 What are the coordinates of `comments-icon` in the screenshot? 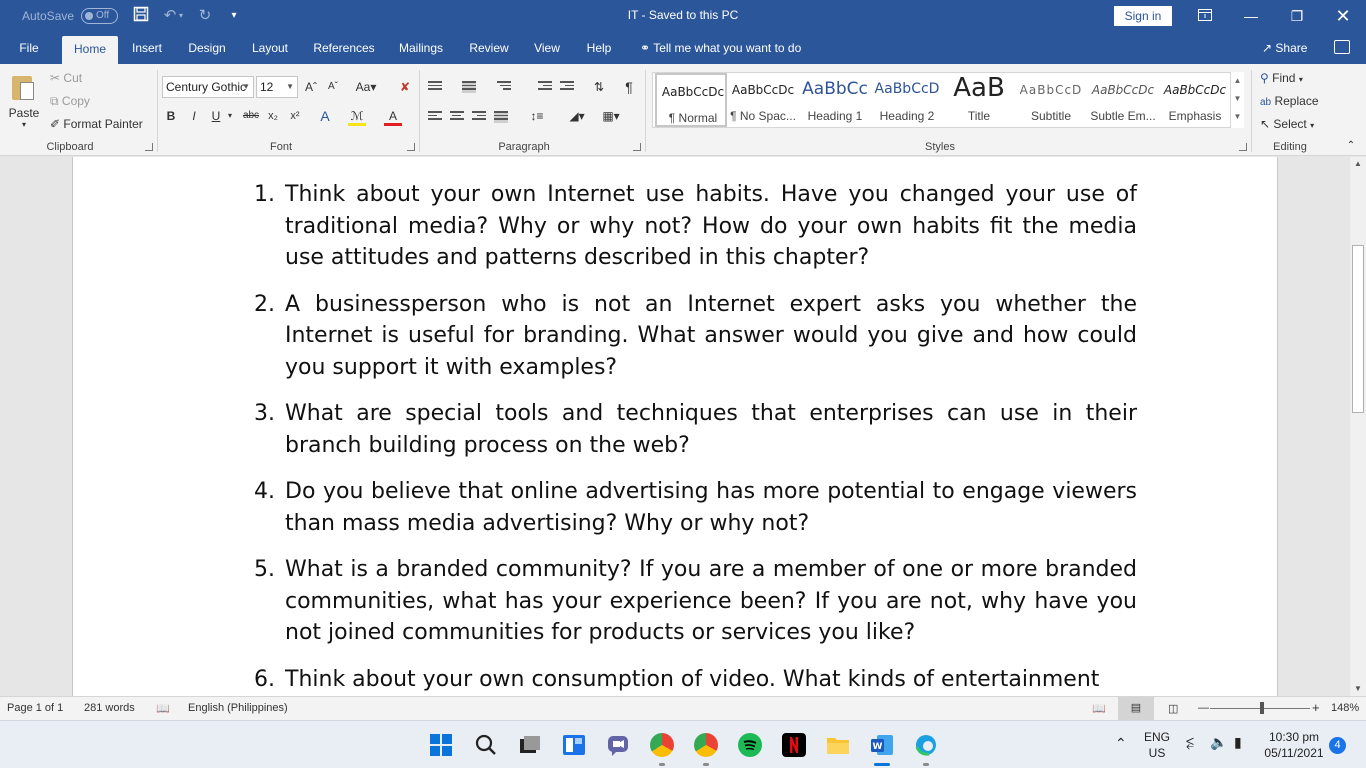 It's located at (1342, 47).